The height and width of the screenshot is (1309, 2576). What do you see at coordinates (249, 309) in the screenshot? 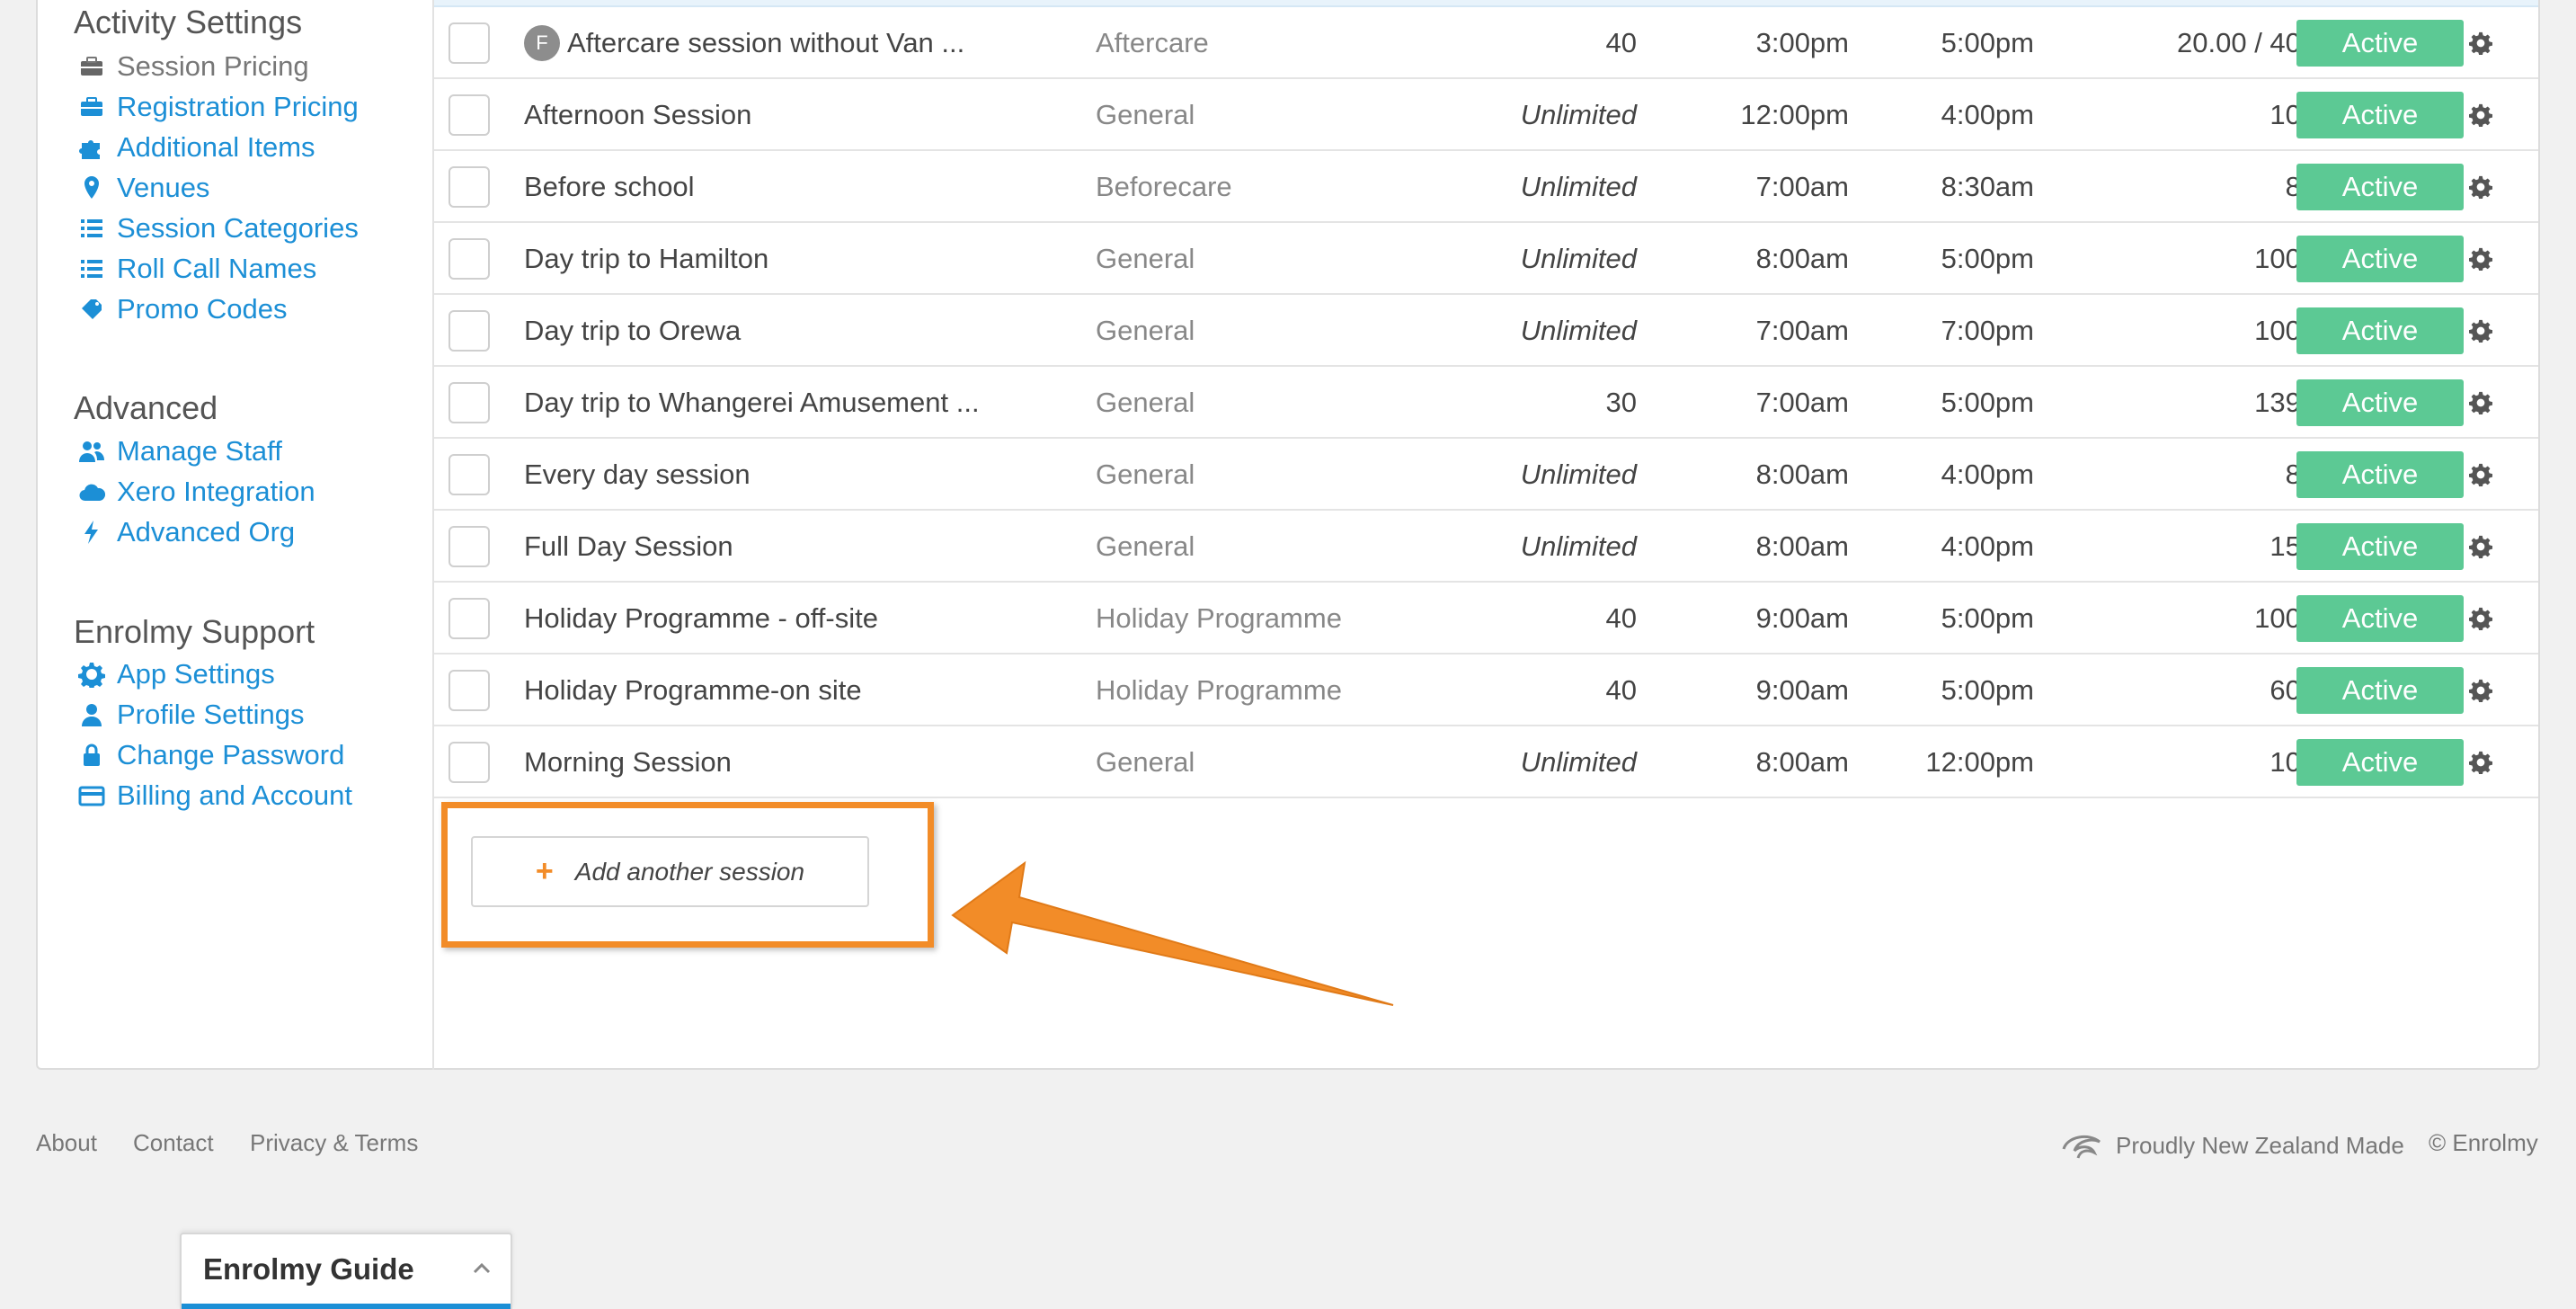
I see `sidebar-item-promo-codes: Promo Codes` at bounding box center [249, 309].